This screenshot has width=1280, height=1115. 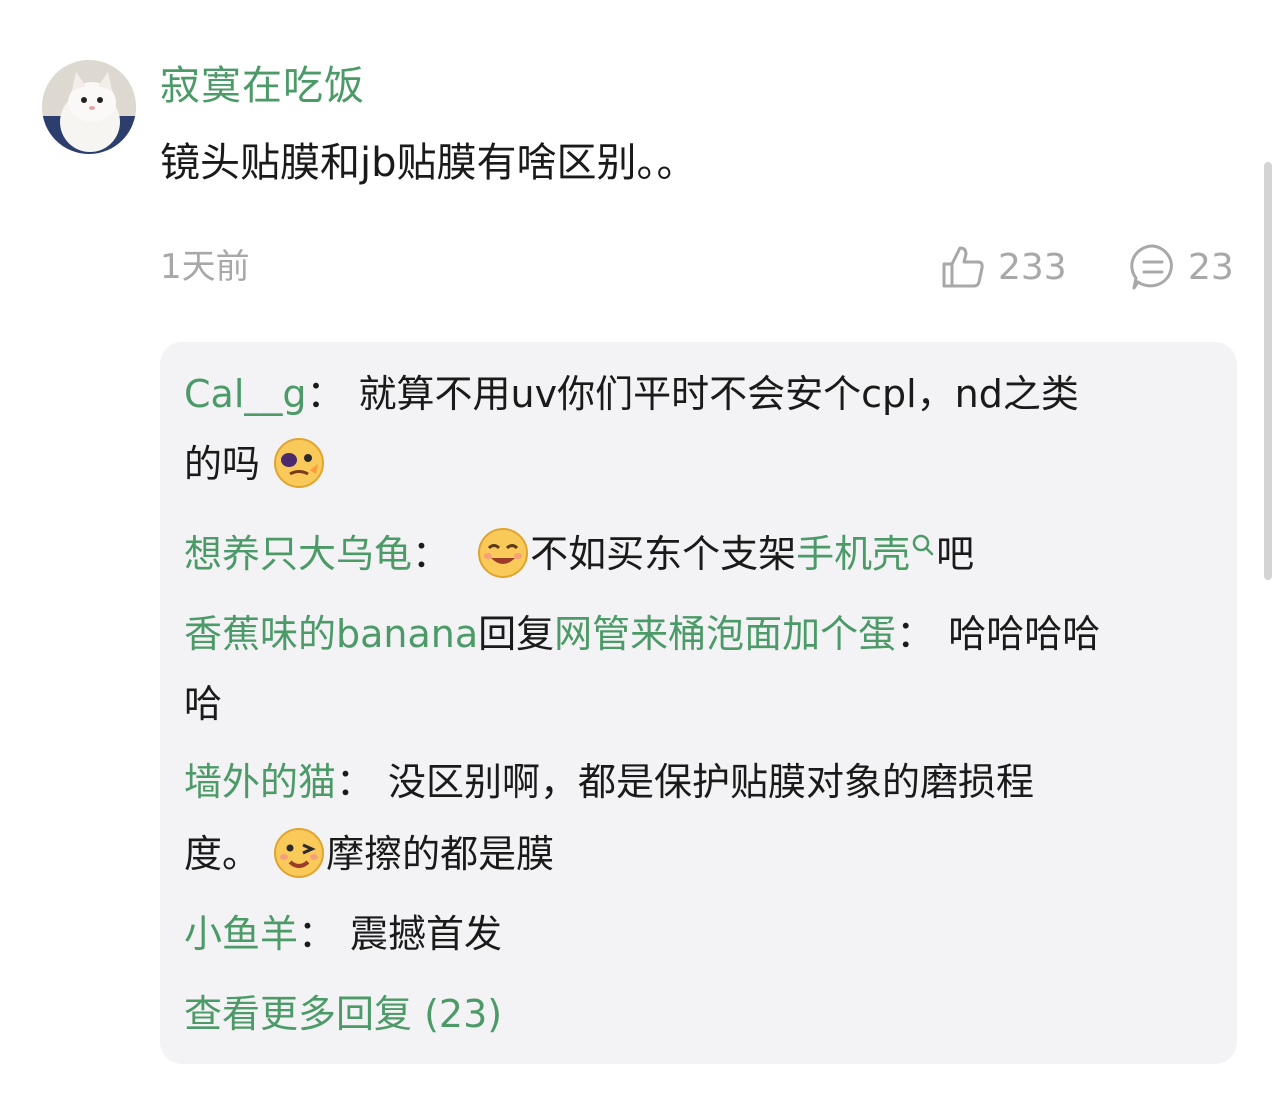 I want to click on reply-item: 小鱼羊： 震撼首发, so click(x=343, y=934).